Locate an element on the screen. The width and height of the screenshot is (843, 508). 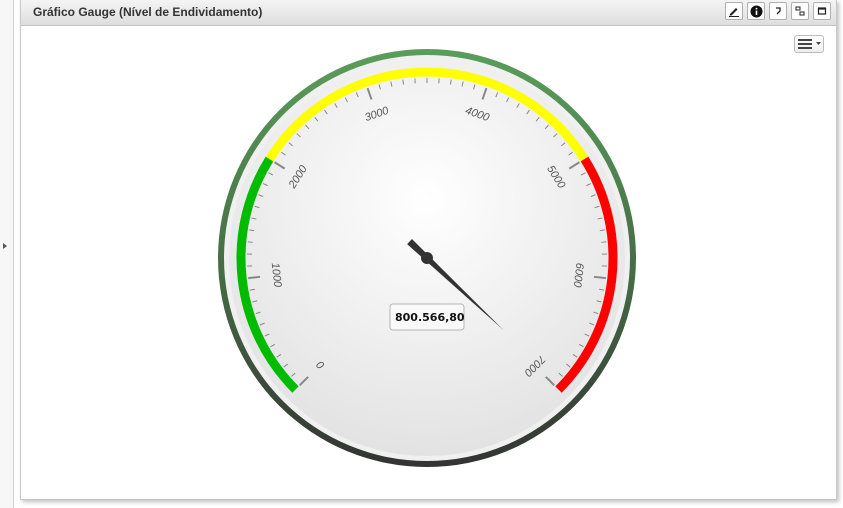
gauge-value-box: 800.566,80 is located at coordinates (427, 317).